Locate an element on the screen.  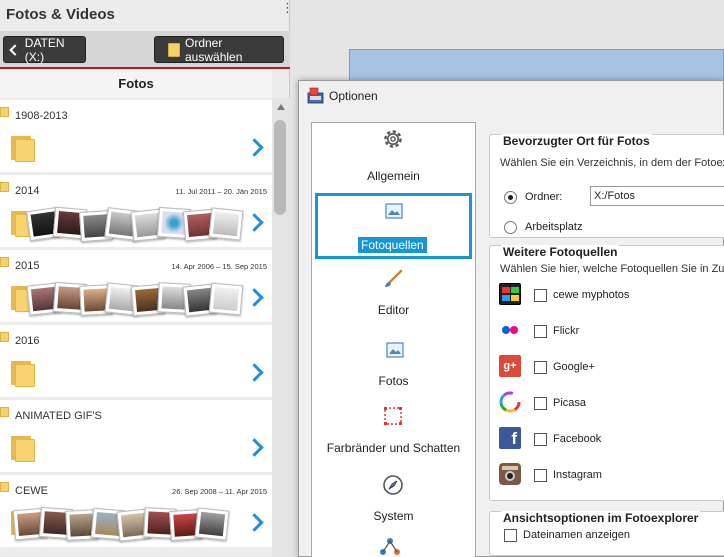
category-label: Allgemein is located at coordinates (393, 176).